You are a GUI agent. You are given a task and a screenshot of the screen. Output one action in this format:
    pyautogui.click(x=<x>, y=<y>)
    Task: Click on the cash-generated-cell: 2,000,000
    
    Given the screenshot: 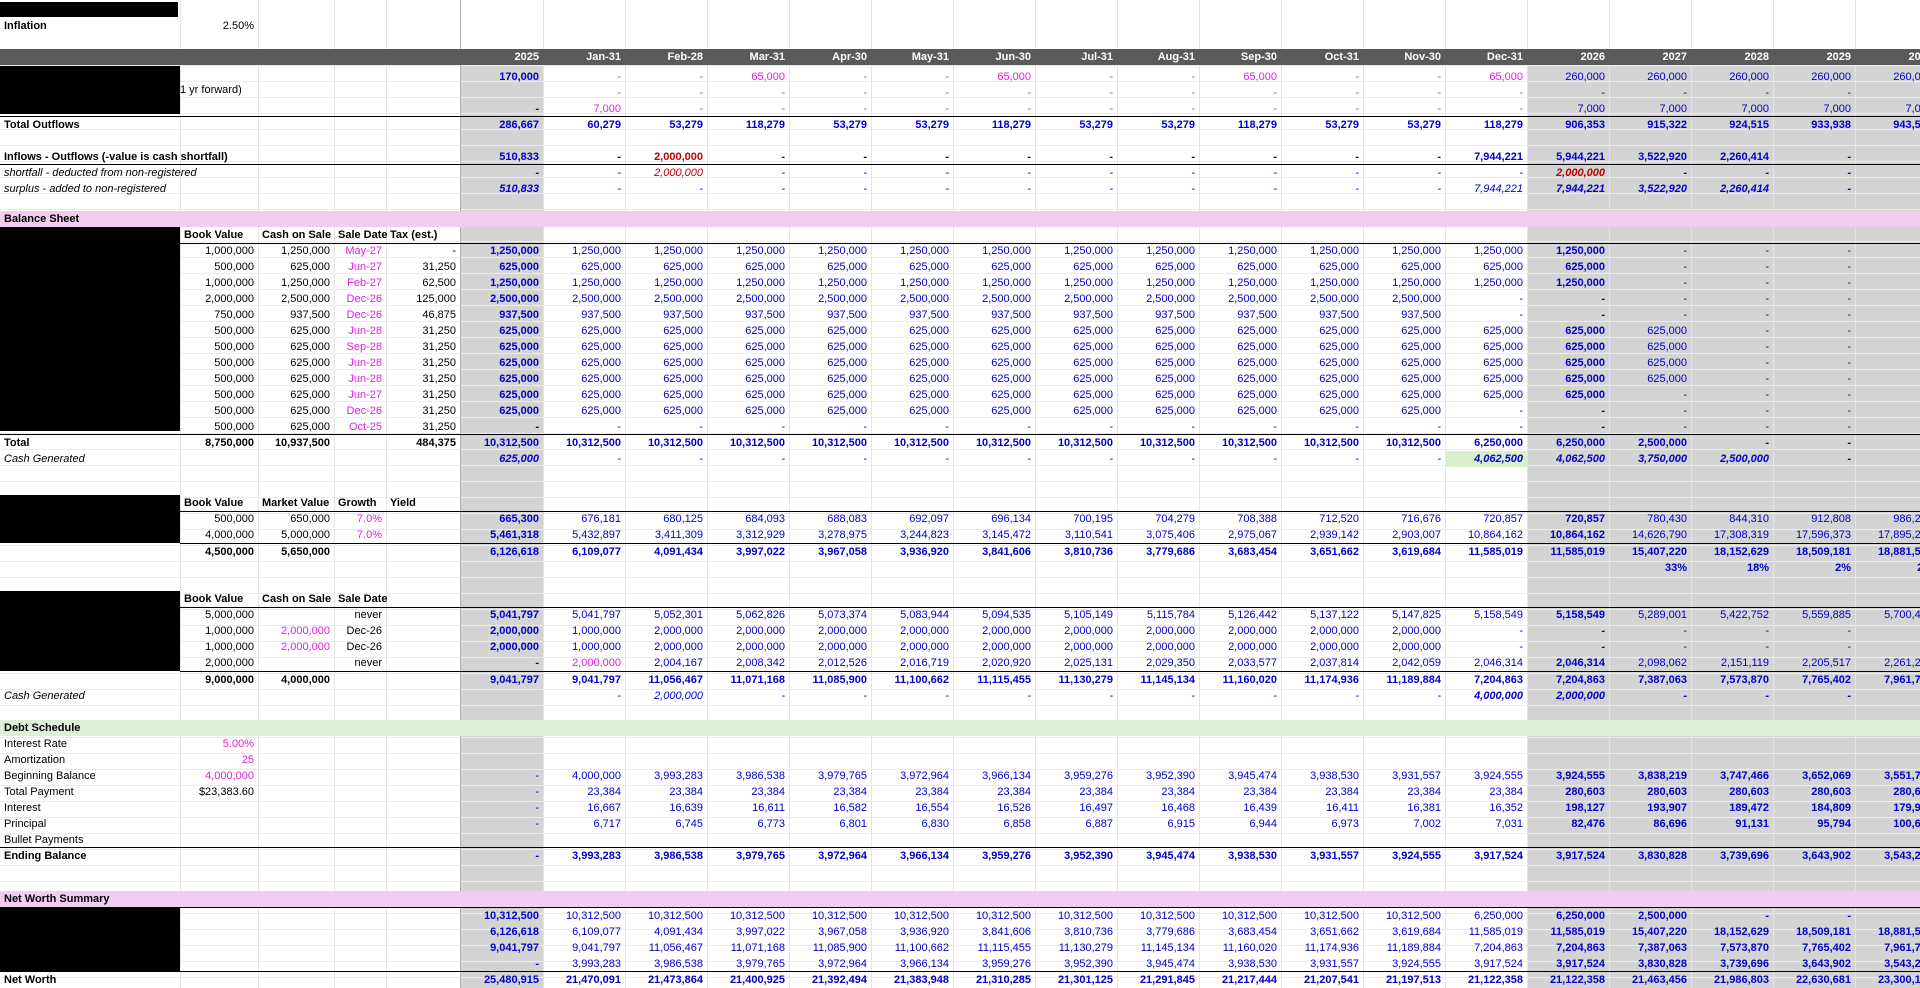 What is the action you would take?
    pyautogui.click(x=1568, y=696)
    